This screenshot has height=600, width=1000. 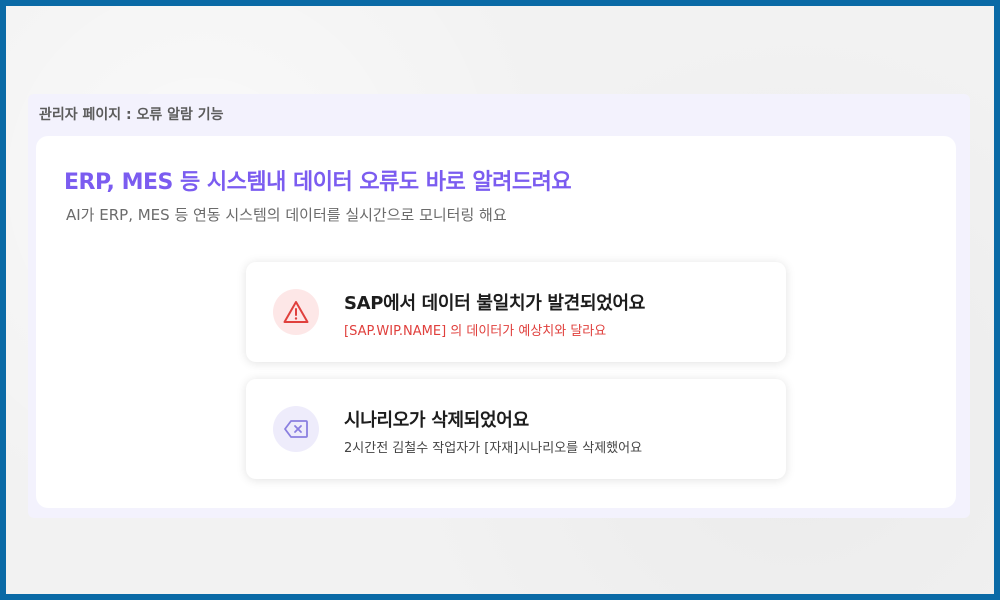 What do you see at coordinates (494, 303) in the screenshot?
I see `alert-title: SAP에서 데이터 불일치가 발견되었어요` at bounding box center [494, 303].